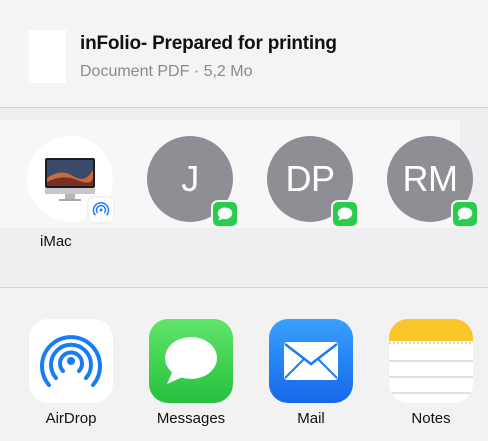  I want to click on notes-icon, so click(431, 356).